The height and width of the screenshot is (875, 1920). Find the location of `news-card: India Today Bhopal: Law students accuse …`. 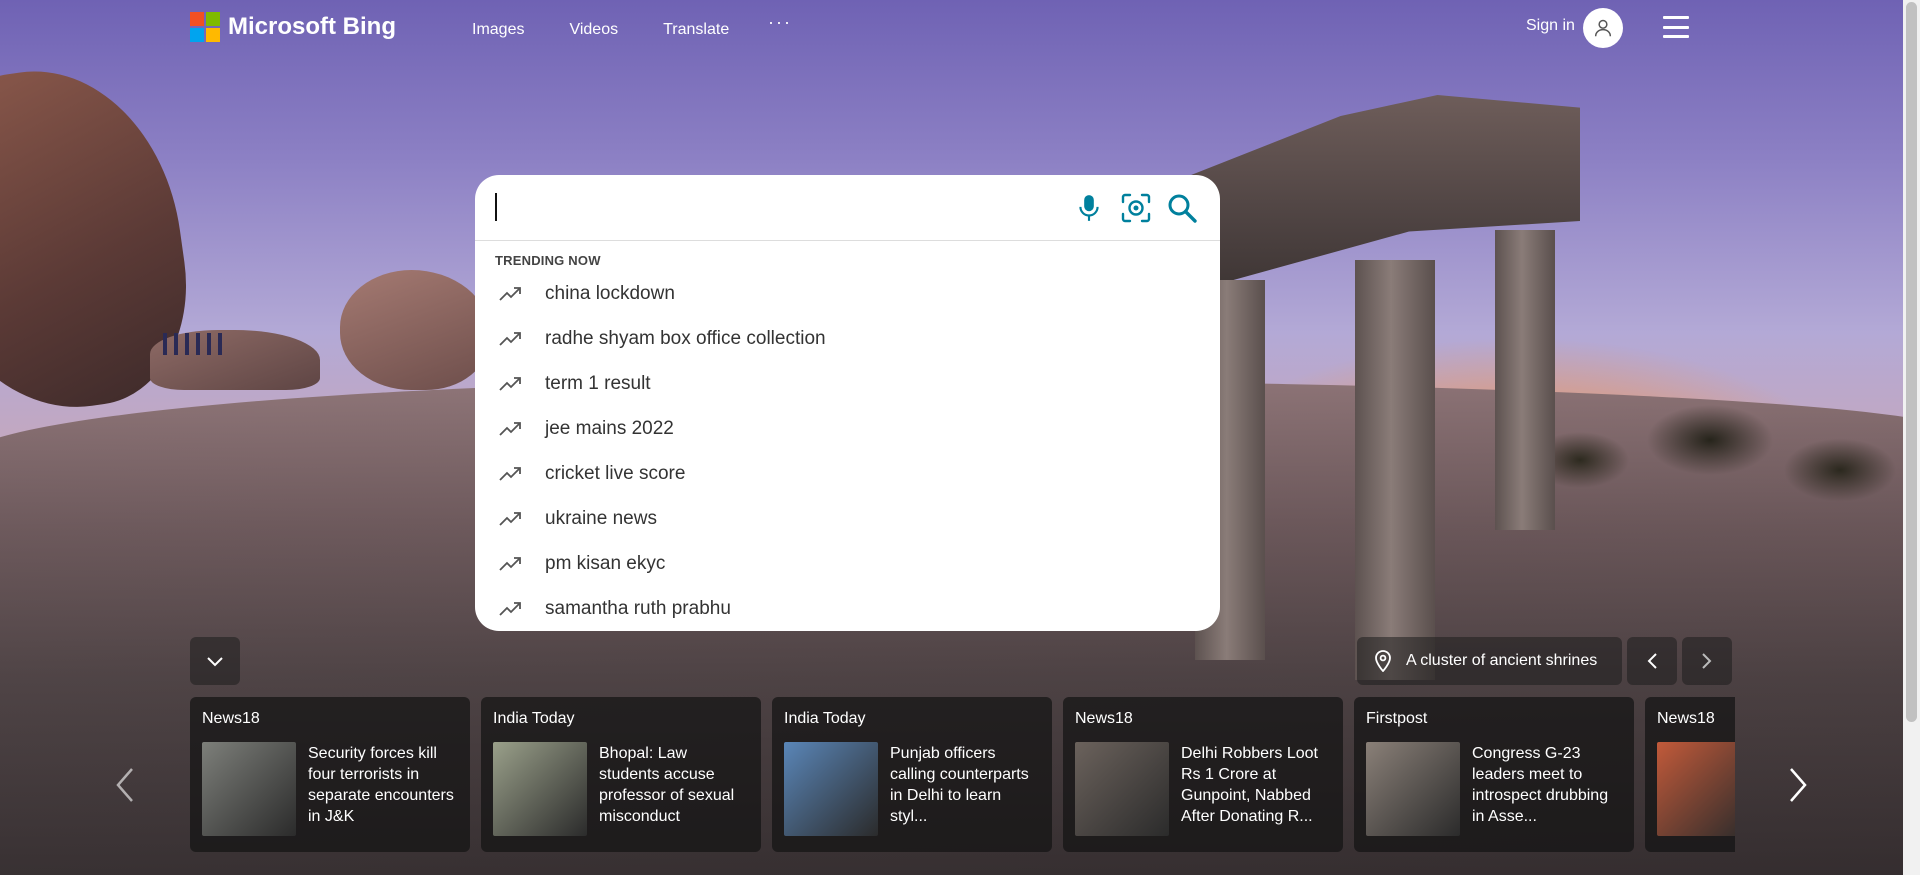

news-card: India Today Bhopal: Law students accuse … is located at coordinates (621, 774).